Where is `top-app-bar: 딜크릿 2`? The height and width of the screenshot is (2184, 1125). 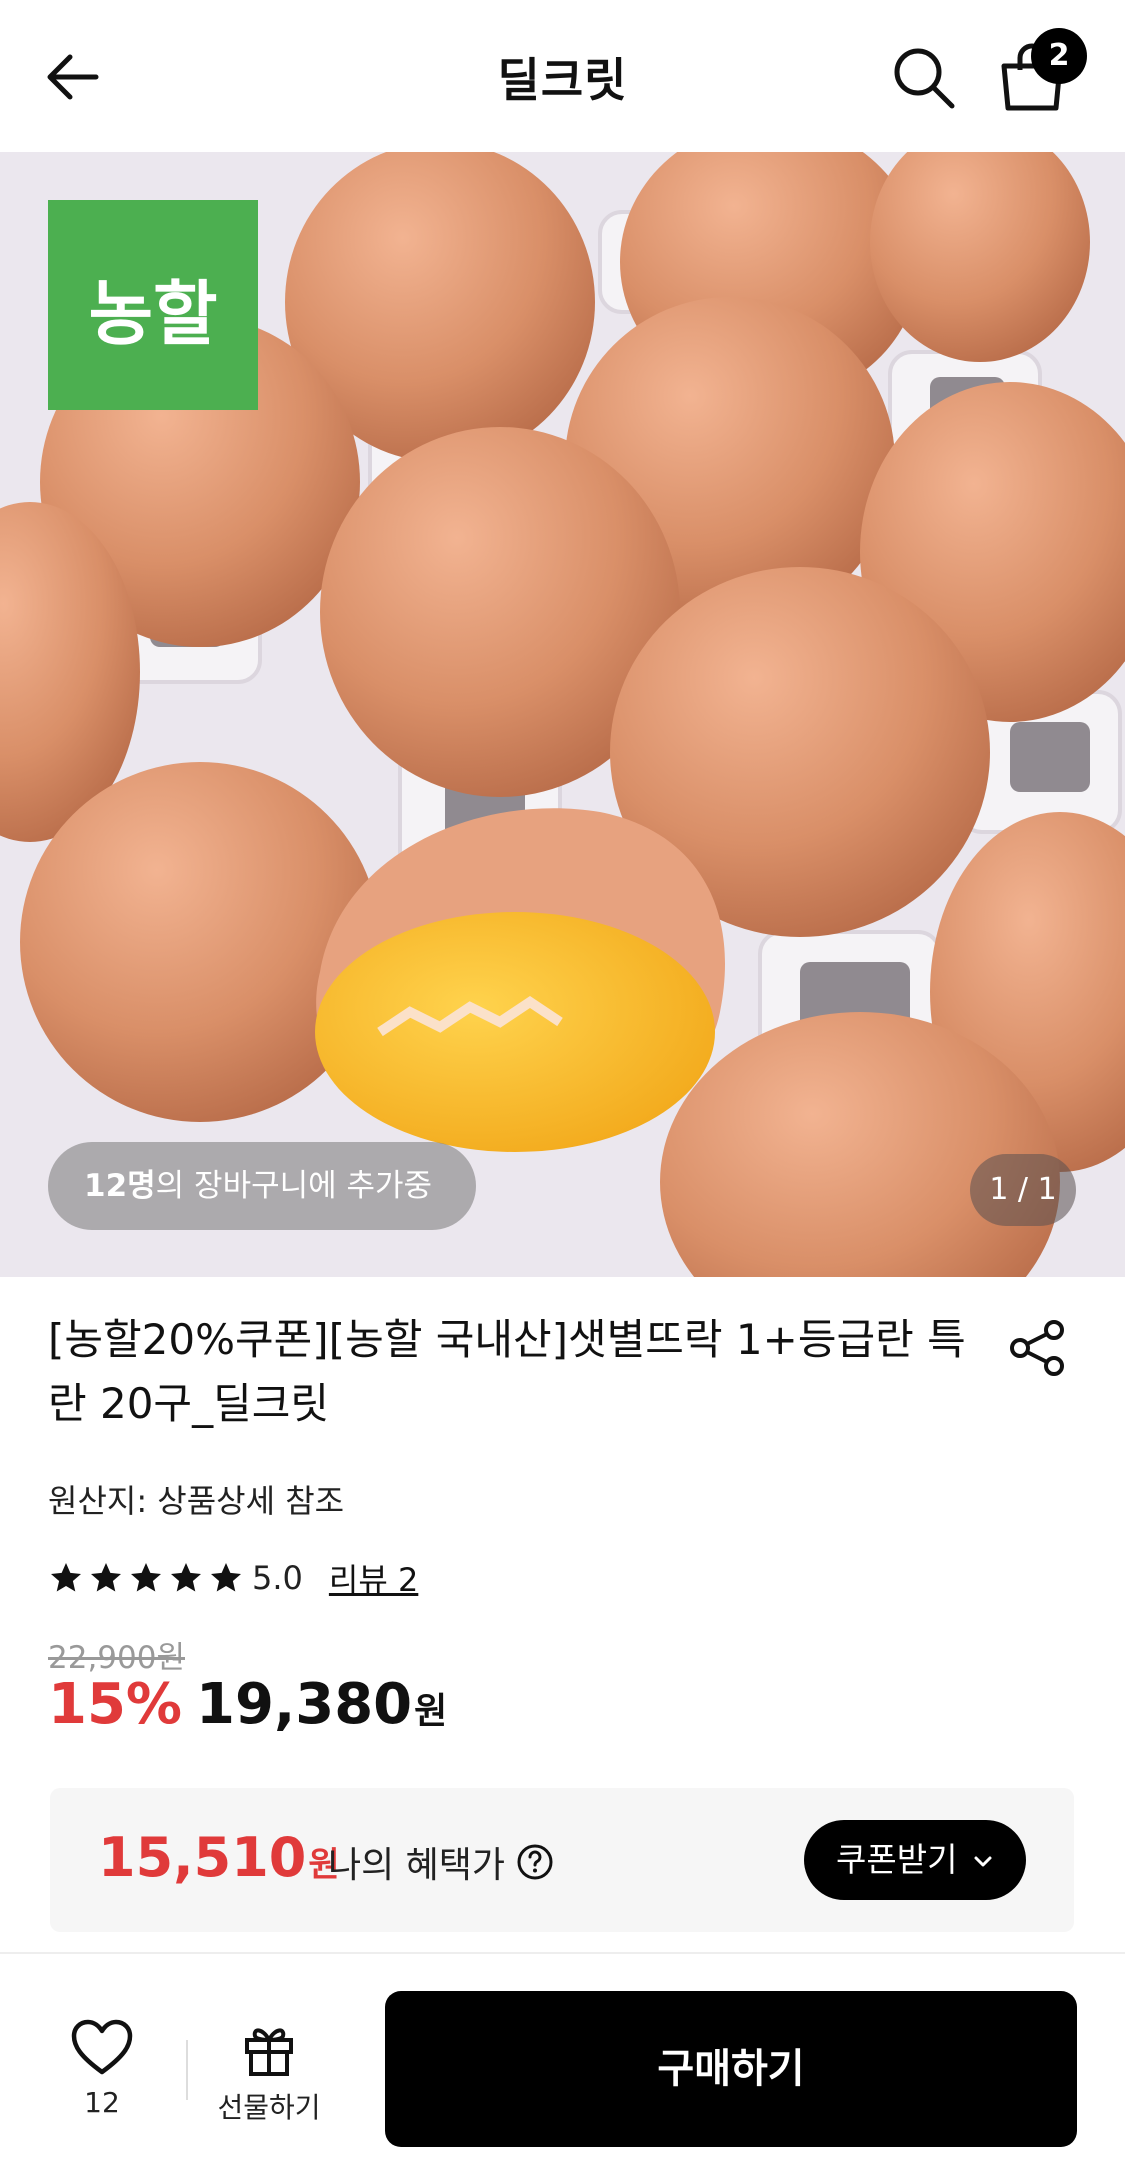
top-app-bar: 딜크릿 2 is located at coordinates (562, 76).